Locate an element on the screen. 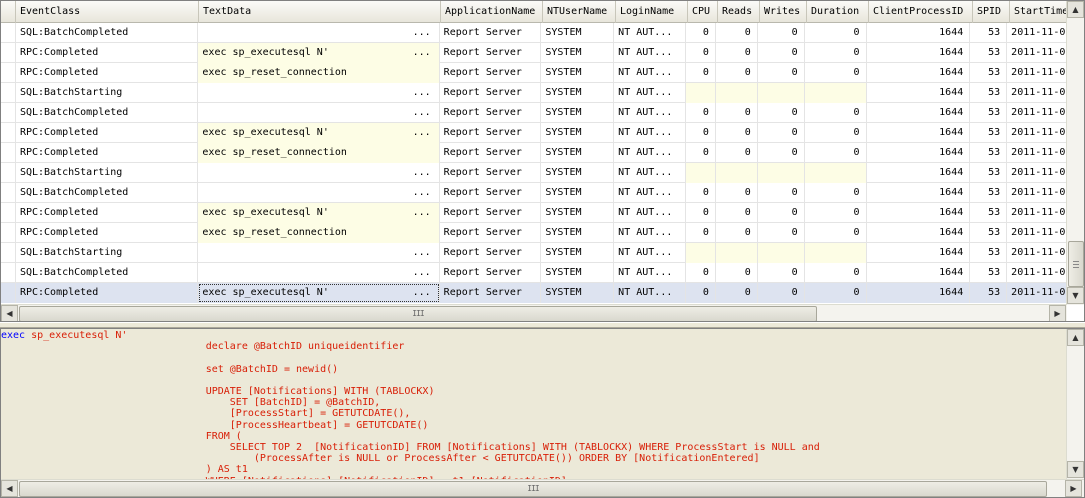 This screenshot has width=1085, height=498. column-header: LoginName is located at coordinates (652, 12).